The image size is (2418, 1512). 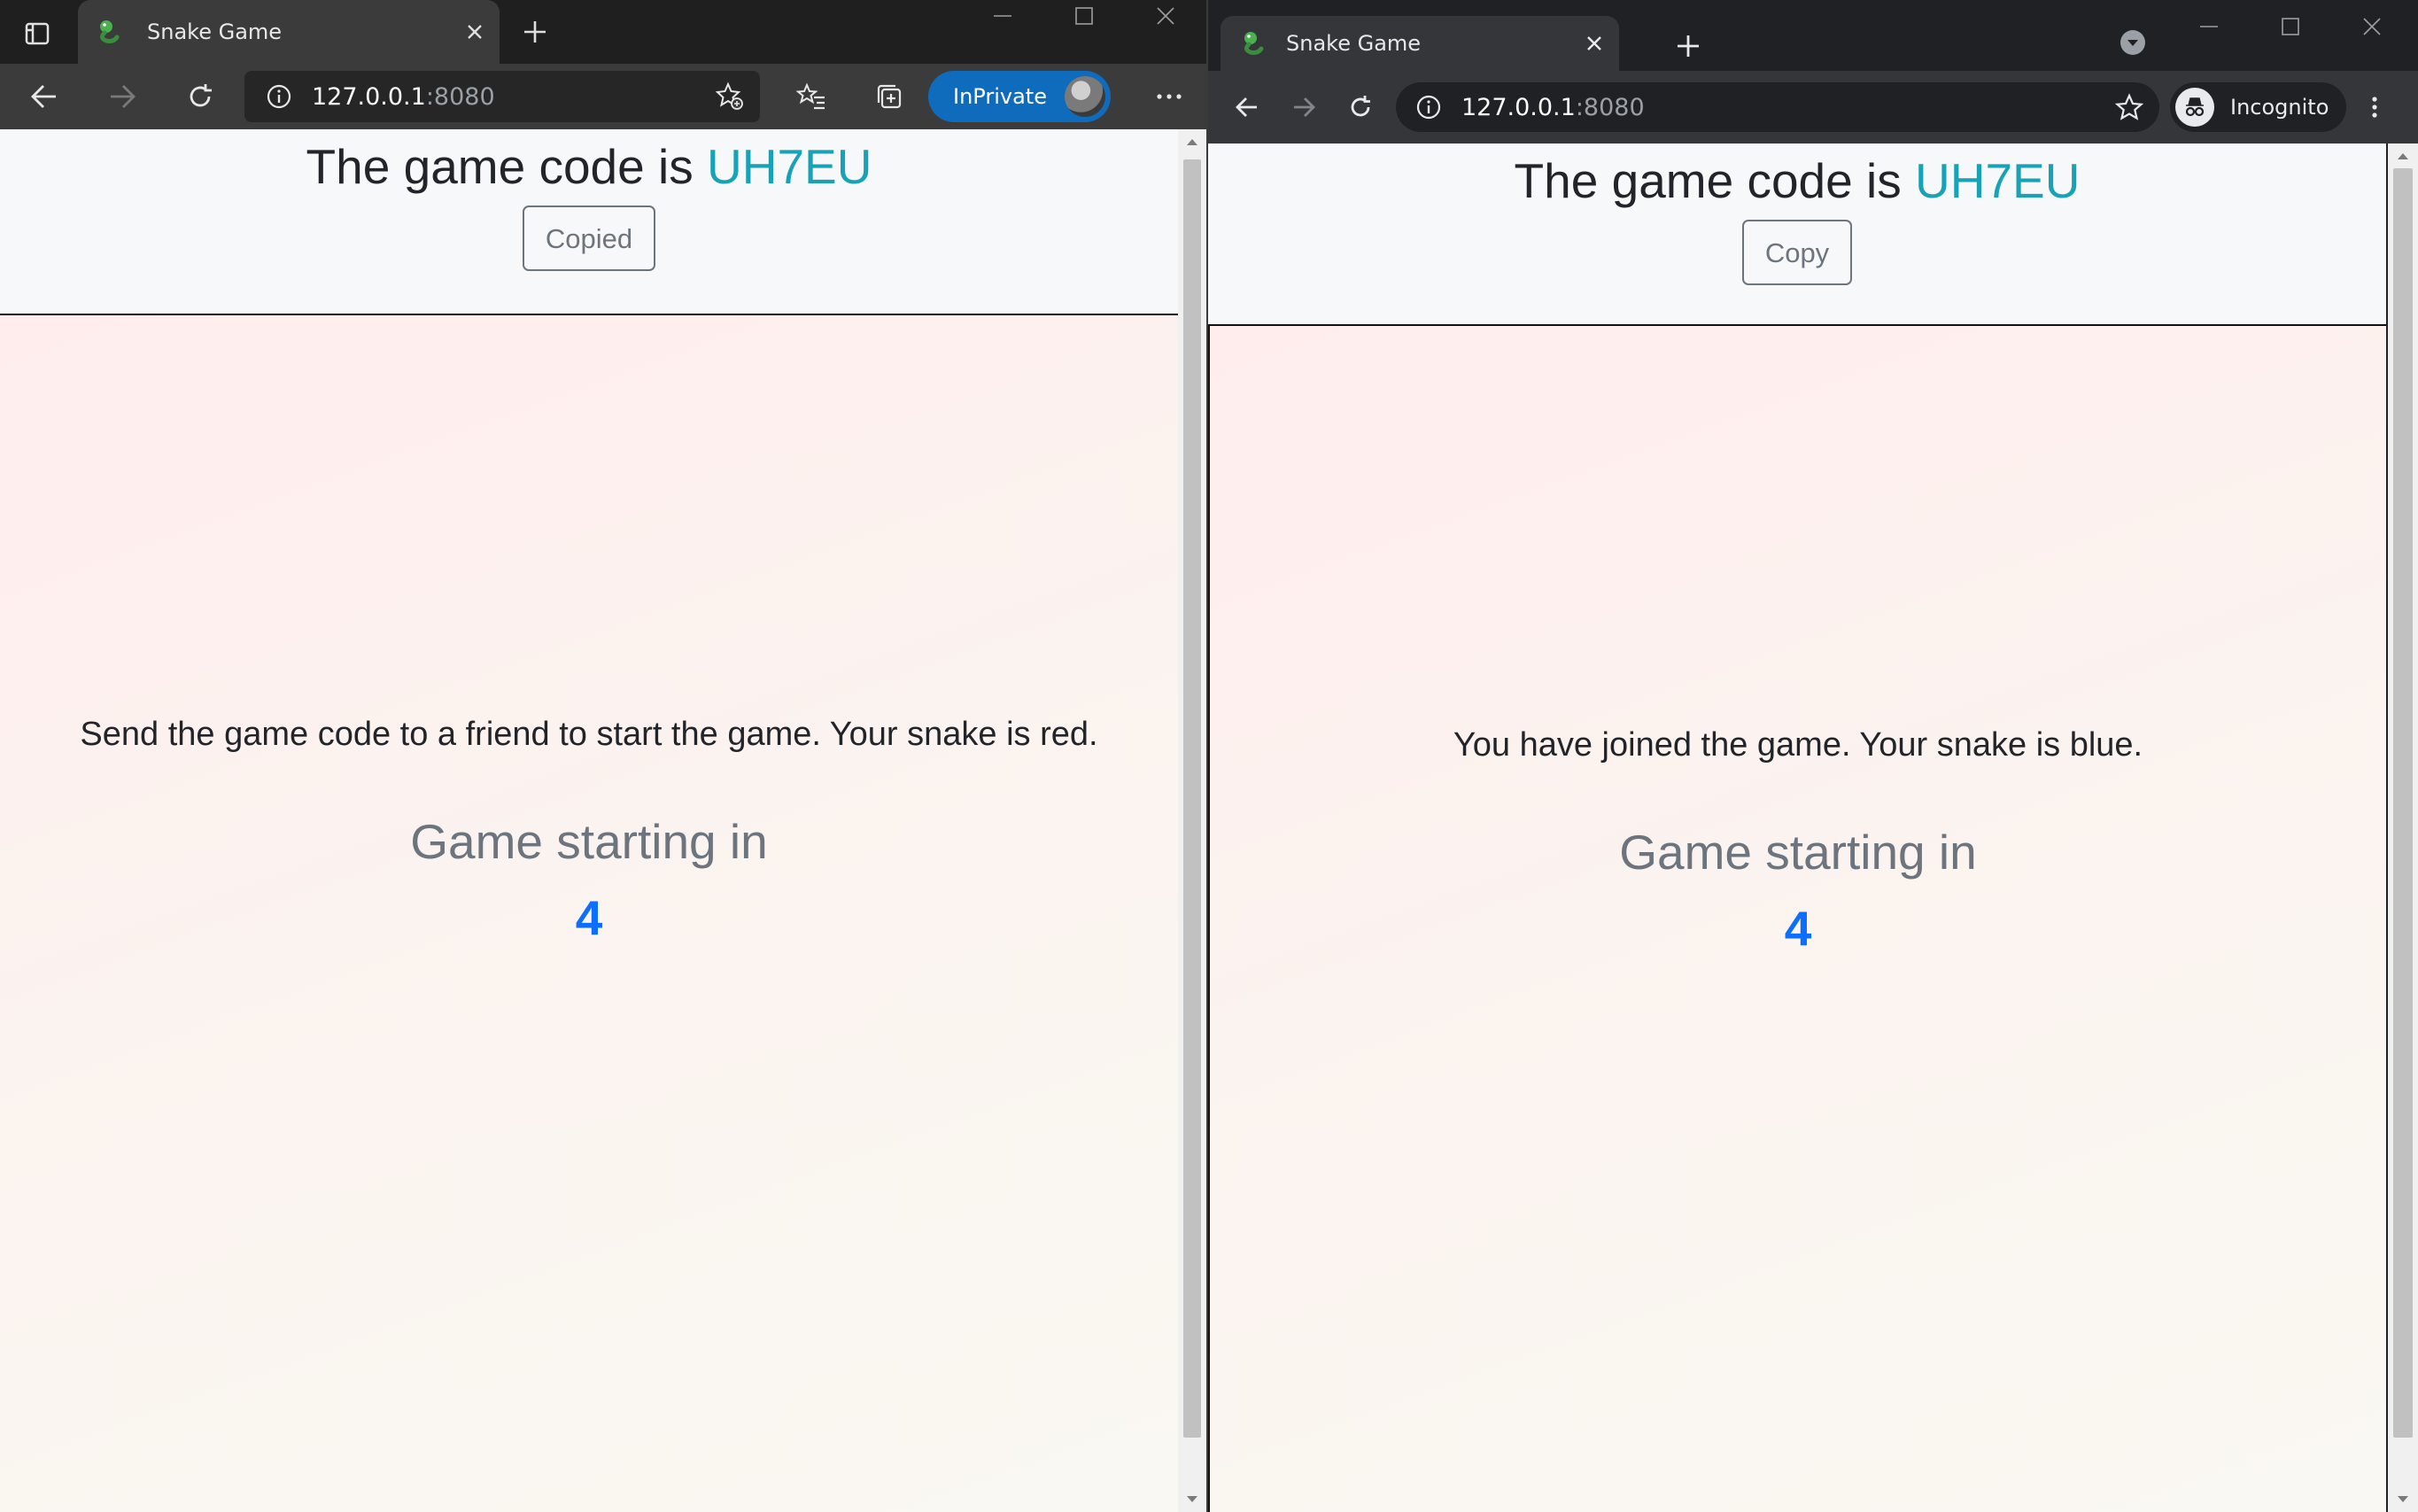 I want to click on inprivate-button: InPrivate, so click(x=1020, y=96).